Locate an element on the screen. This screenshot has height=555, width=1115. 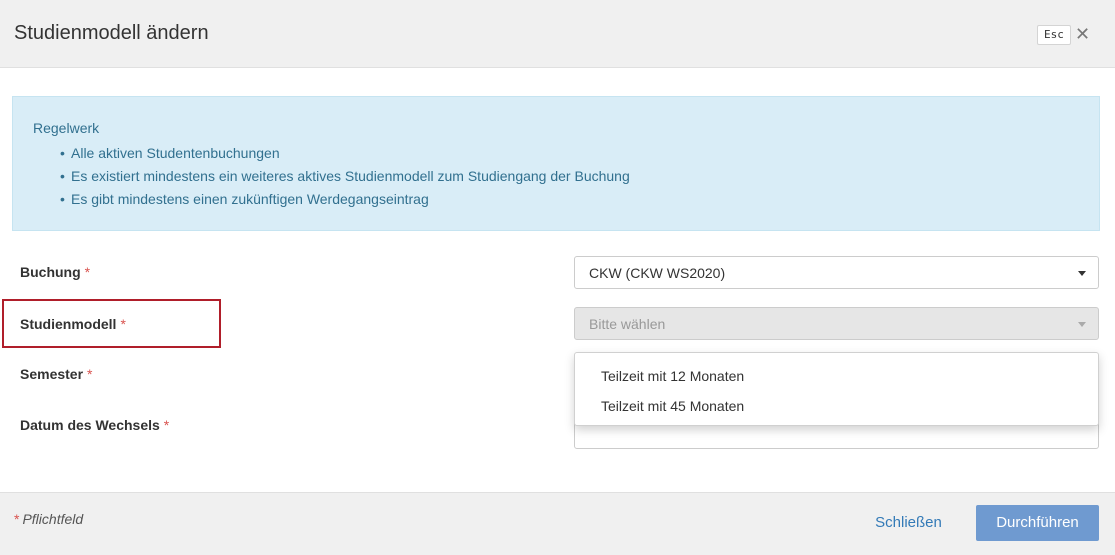
datum-label-text: Datum des Wechsels is located at coordinates (90, 425).